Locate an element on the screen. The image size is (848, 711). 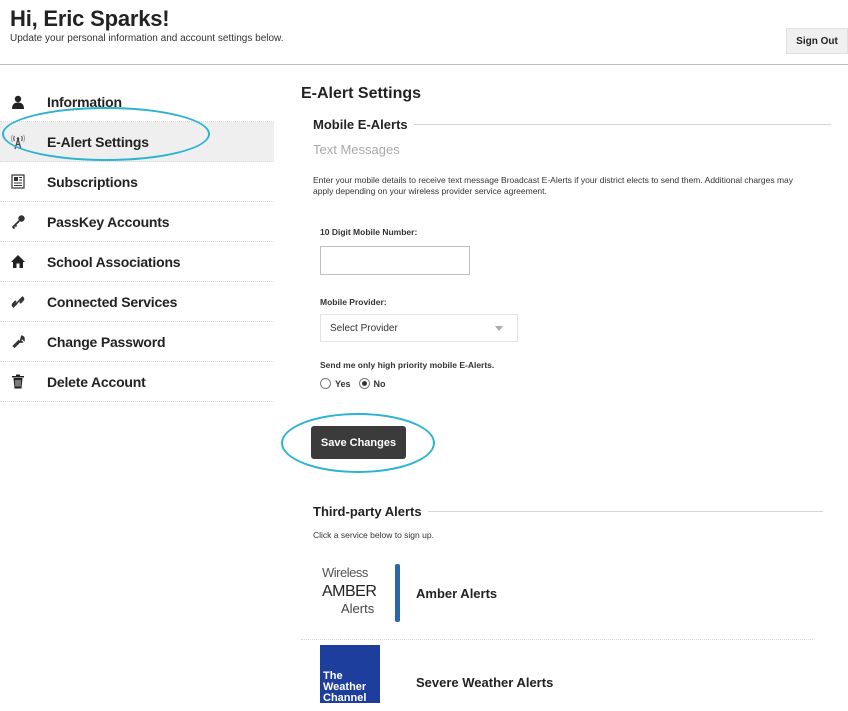
radio-yes-label: Yes is located at coordinates (343, 383).